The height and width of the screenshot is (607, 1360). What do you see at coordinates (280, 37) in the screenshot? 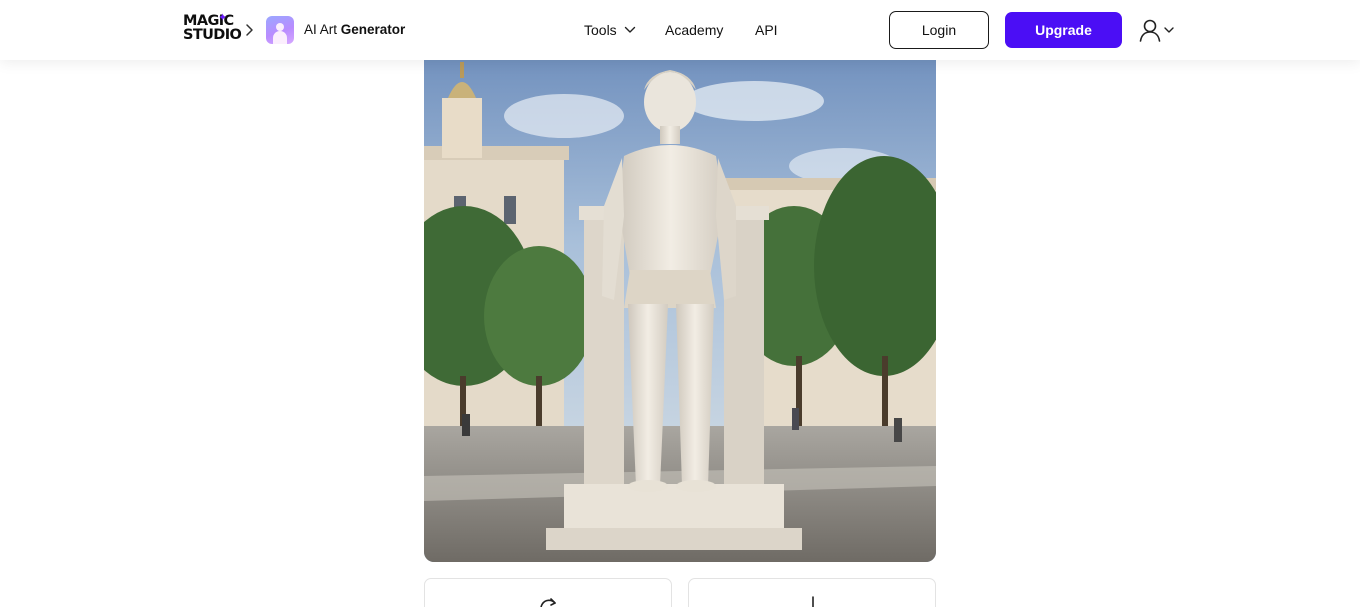
I see `portrait-body-shape` at bounding box center [280, 37].